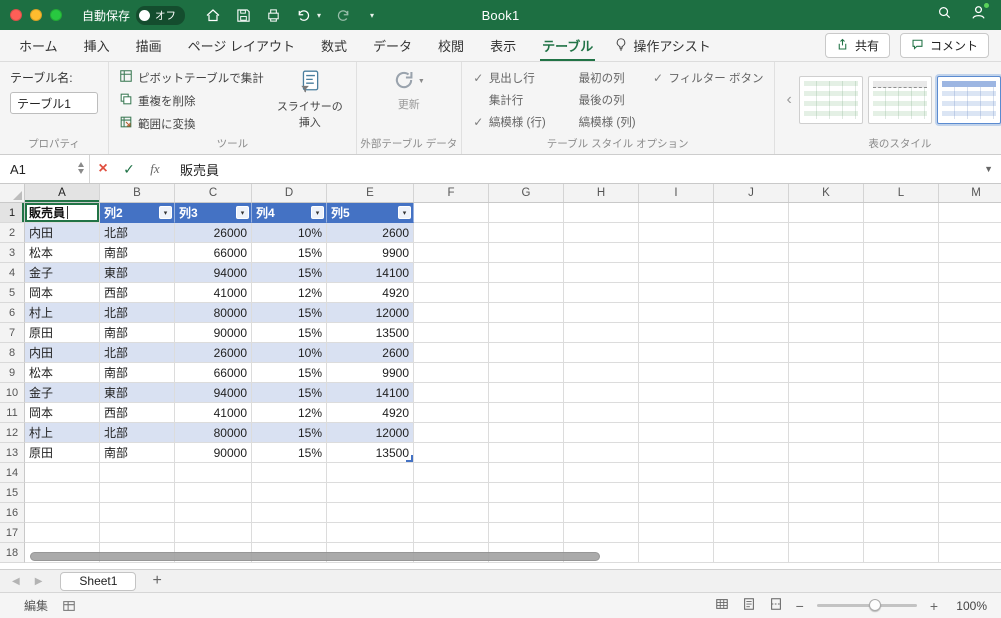 This screenshot has width=1001, height=618. Describe the element at coordinates (676, 533) in the screenshot. I see `cell-I17` at that location.